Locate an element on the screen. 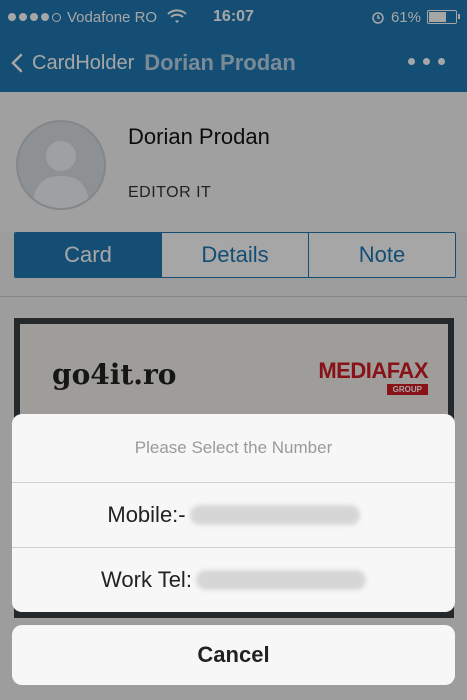 The width and height of the screenshot is (467, 700). mobile-label: Mobile:- is located at coordinates (146, 514).